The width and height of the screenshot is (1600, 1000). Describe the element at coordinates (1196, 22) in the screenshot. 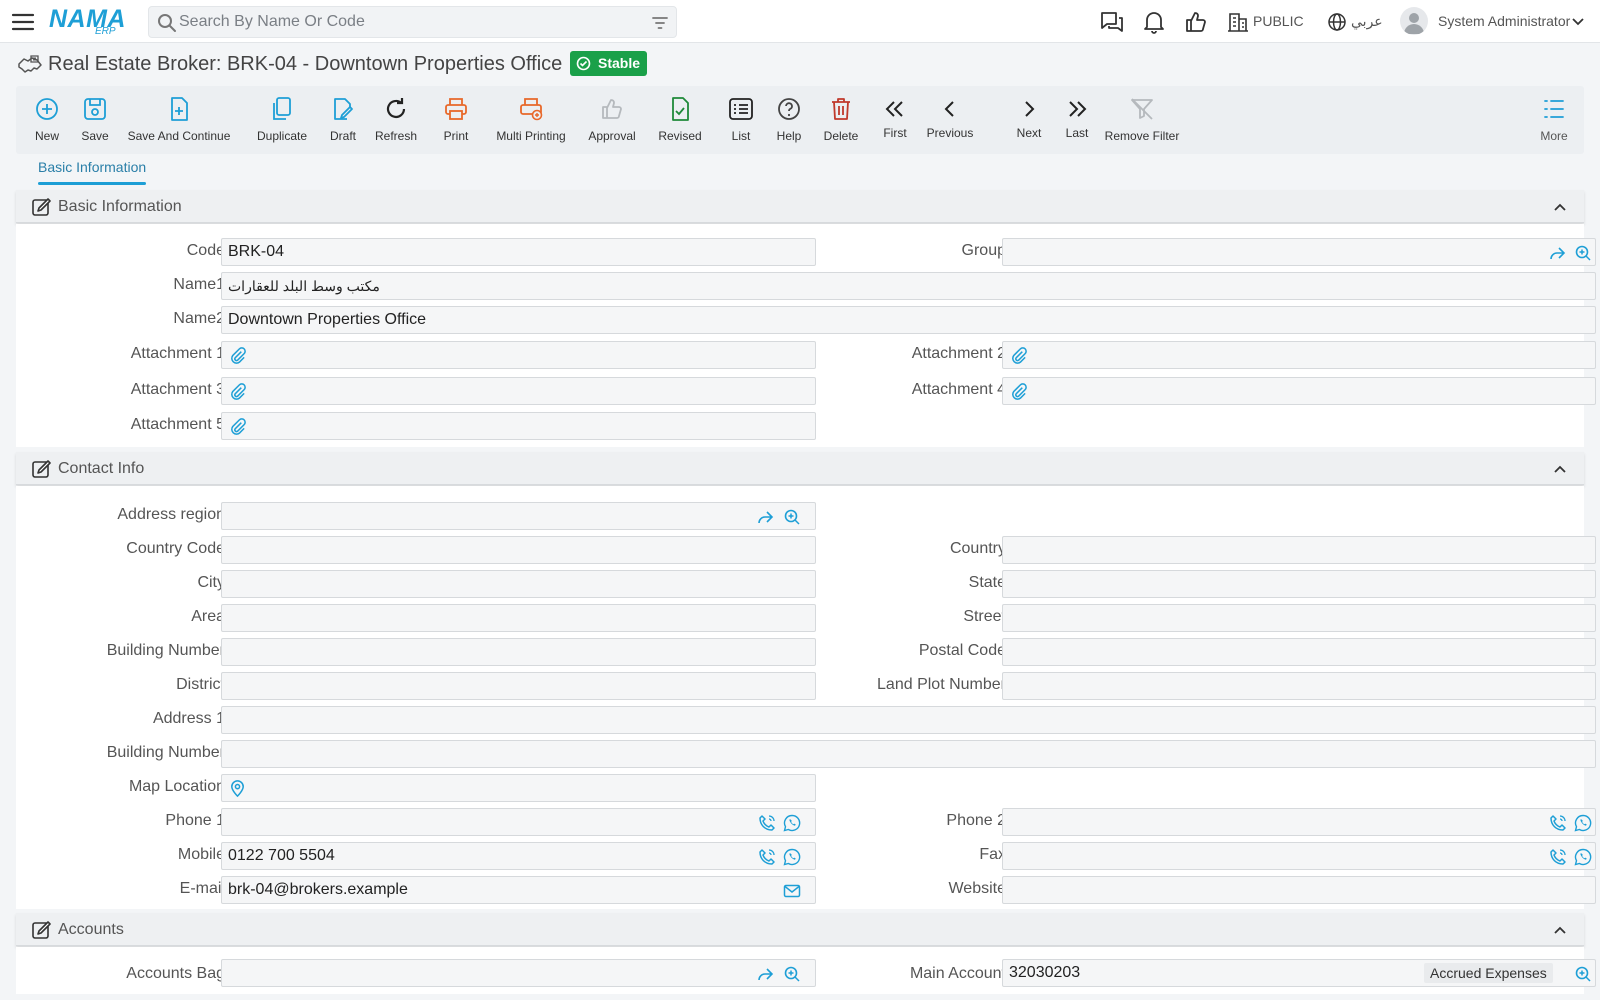

I see `thumbs-up-icon` at that location.